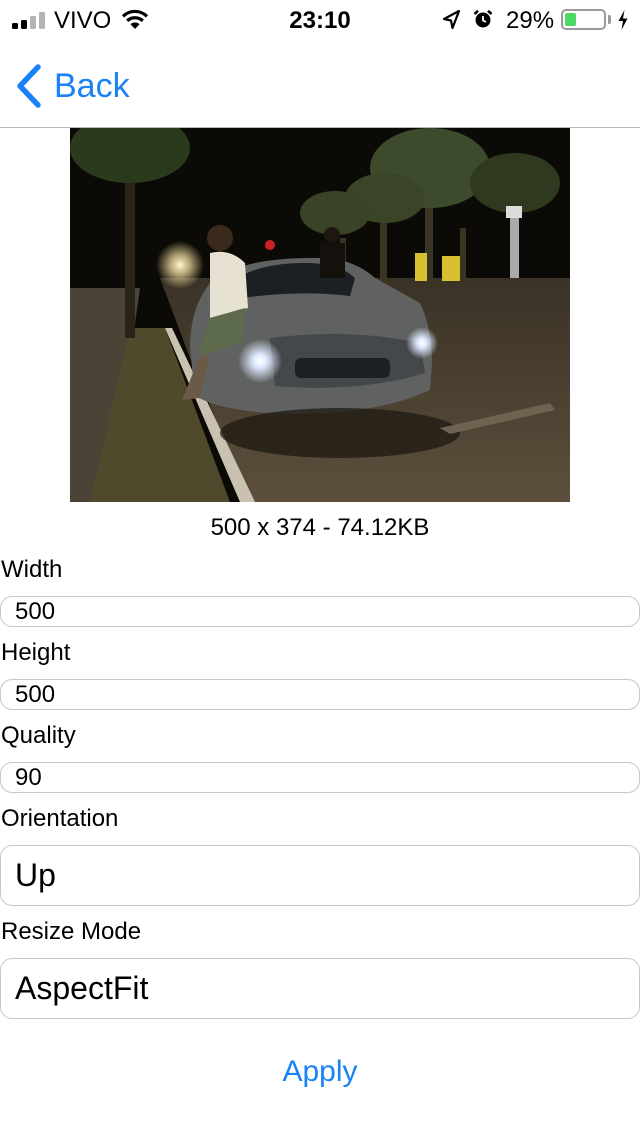 The width and height of the screenshot is (640, 1136). I want to click on height-label: Height, so click(36, 652).